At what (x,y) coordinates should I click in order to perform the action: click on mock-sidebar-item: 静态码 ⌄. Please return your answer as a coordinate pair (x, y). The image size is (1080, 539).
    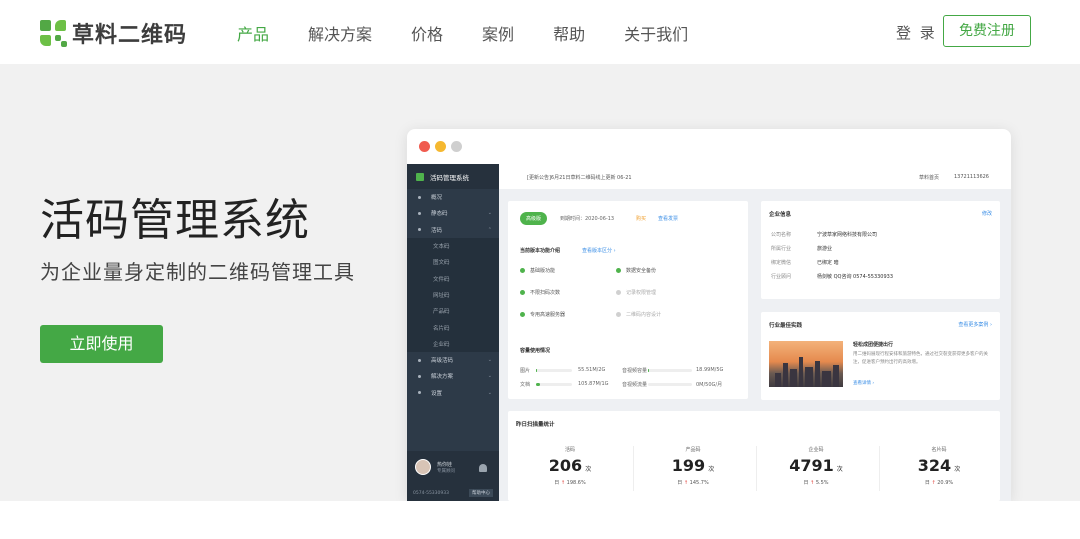
    Looking at the image, I should click on (453, 213).